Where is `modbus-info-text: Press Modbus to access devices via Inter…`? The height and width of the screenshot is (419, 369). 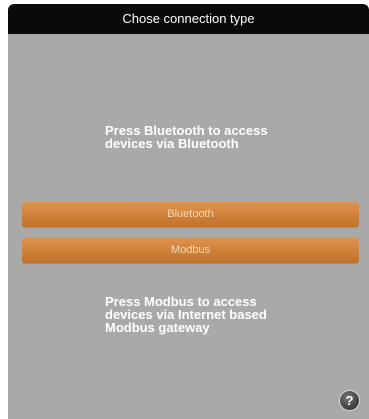 modbus-info-text: Press Modbus to access devices via Inter… is located at coordinates (186, 314).